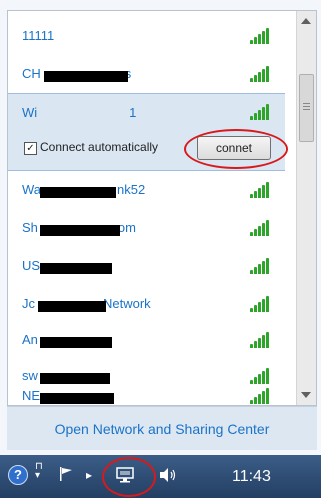  What do you see at coordinates (99, 147) in the screenshot?
I see `connect-automatically-label: Connect automatically` at bounding box center [99, 147].